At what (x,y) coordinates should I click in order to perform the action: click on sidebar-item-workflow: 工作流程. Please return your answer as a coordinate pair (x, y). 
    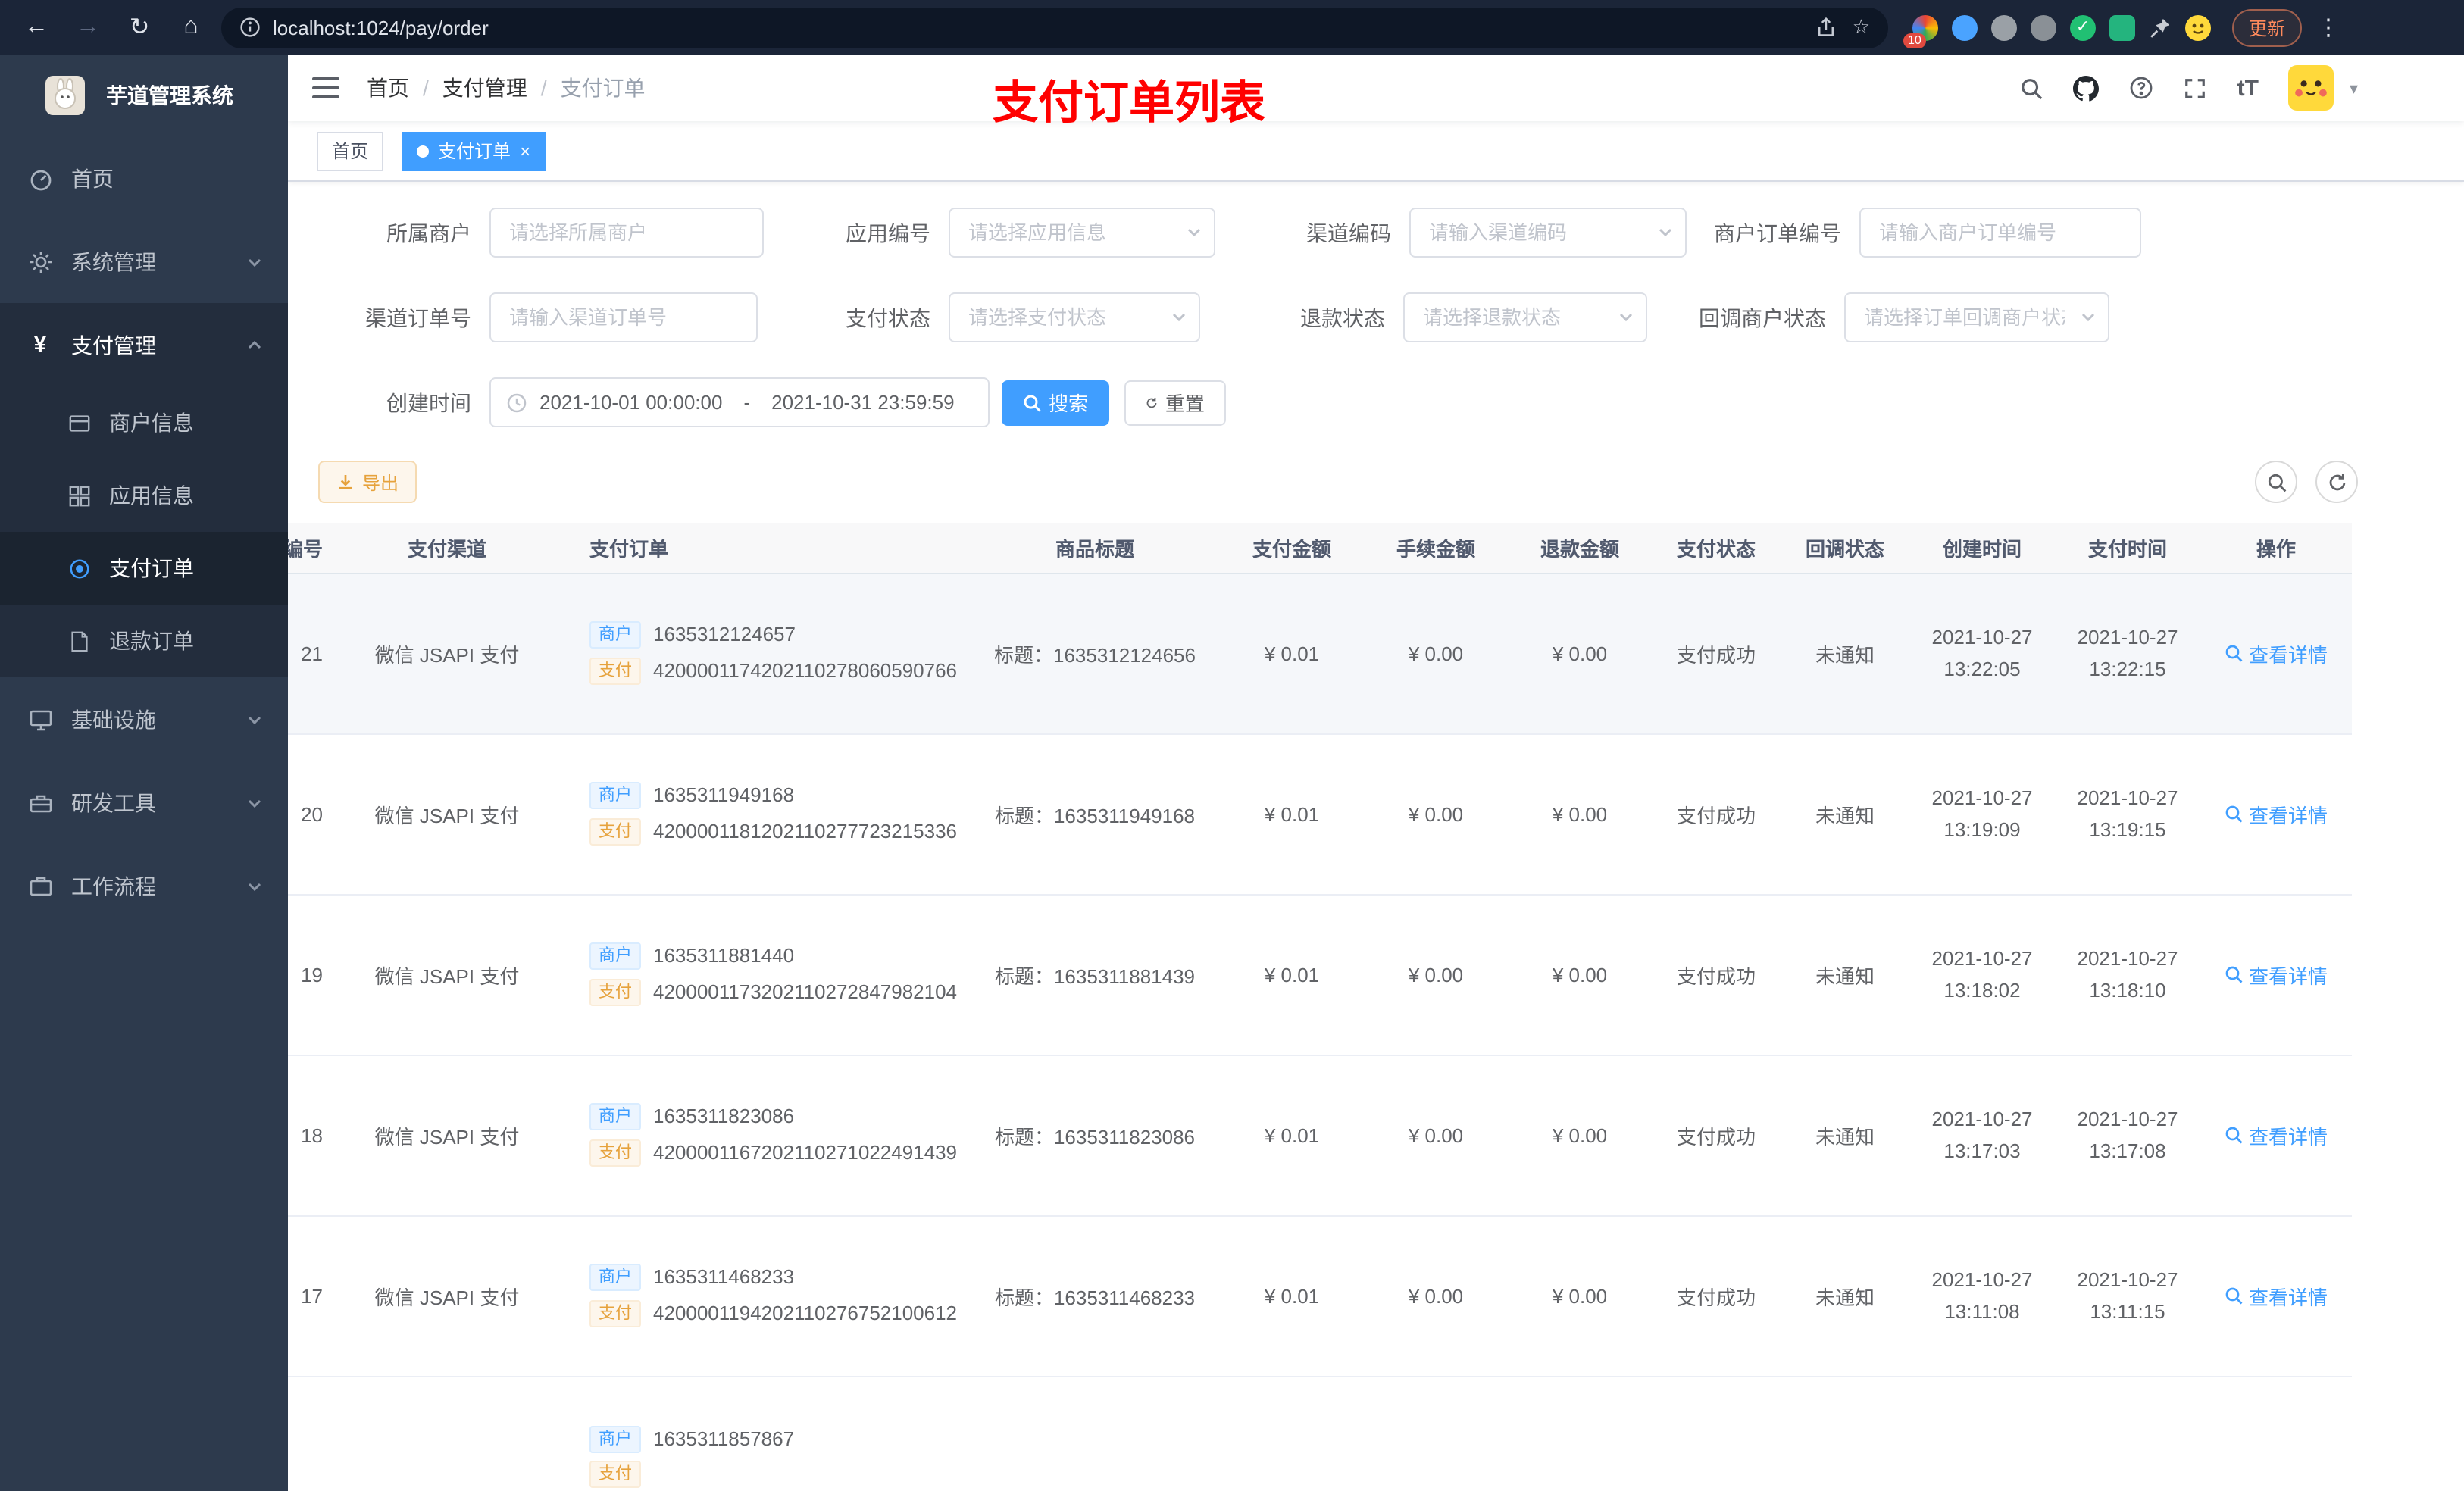
    Looking at the image, I should click on (144, 885).